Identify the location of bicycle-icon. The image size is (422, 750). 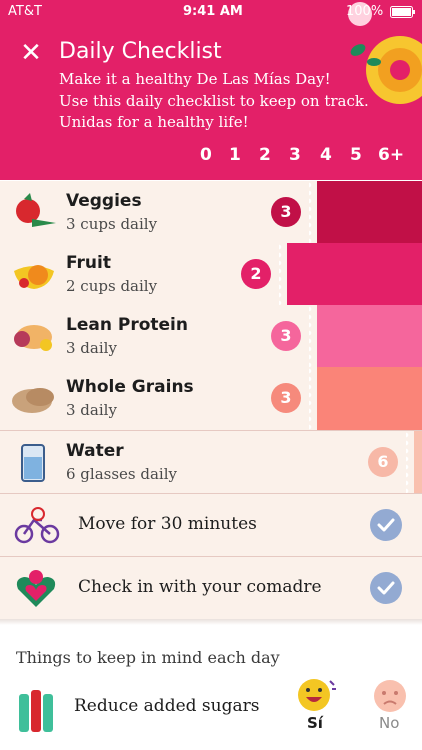
(37, 525).